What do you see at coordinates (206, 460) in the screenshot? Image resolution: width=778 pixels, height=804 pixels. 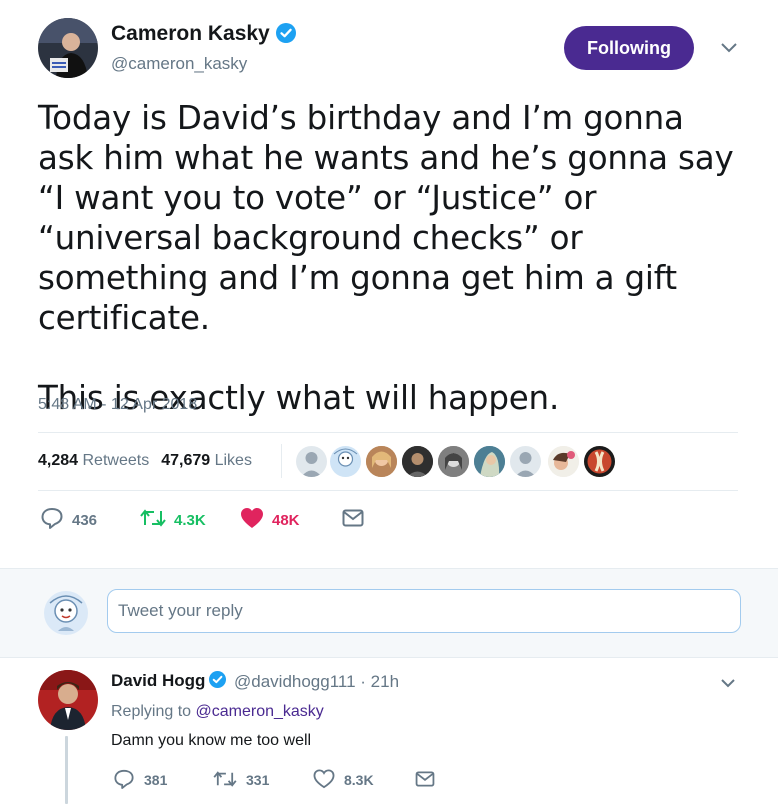 I see `likes-stat: 47,679 Likes` at bounding box center [206, 460].